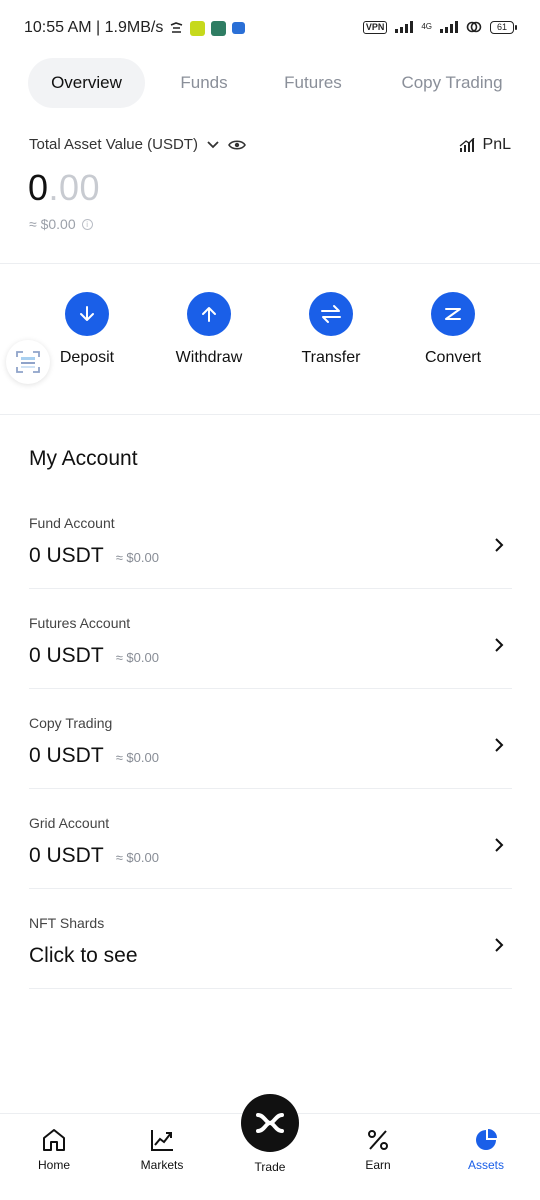  I want to click on vpn-badge: VPN, so click(375, 27).